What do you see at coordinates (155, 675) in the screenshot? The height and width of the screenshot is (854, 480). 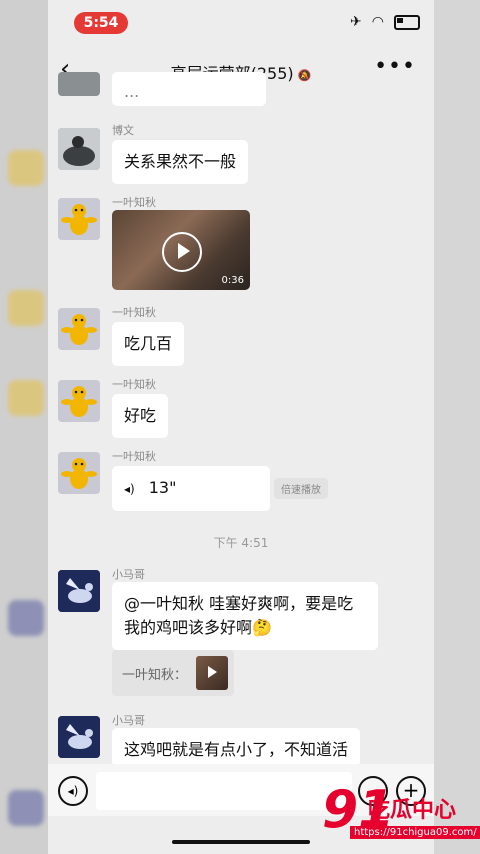 I see `quote-sender: 一叶知秋：` at bounding box center [155, 675].